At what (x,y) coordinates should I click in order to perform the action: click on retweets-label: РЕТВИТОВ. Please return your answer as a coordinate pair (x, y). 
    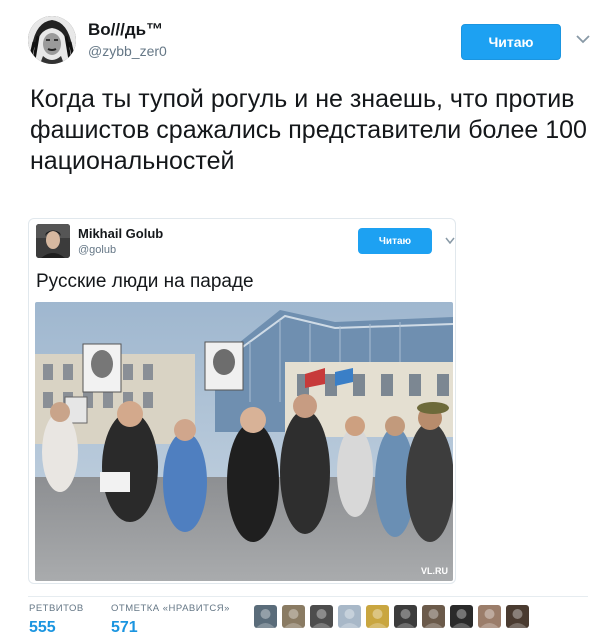
    Looking at the image, I should click on (56, 608).